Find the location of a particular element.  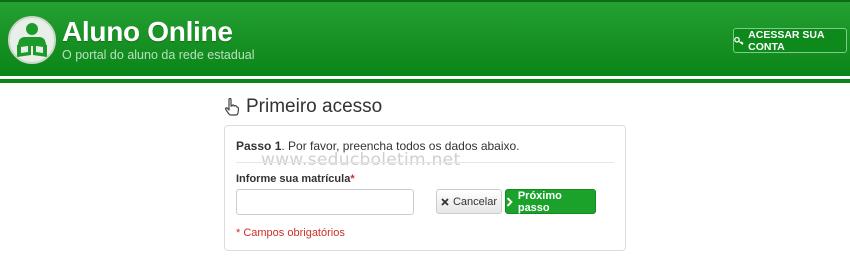

brand-subtitle: O portal do aluno da rede estadual is located at coordinates (158, 55).